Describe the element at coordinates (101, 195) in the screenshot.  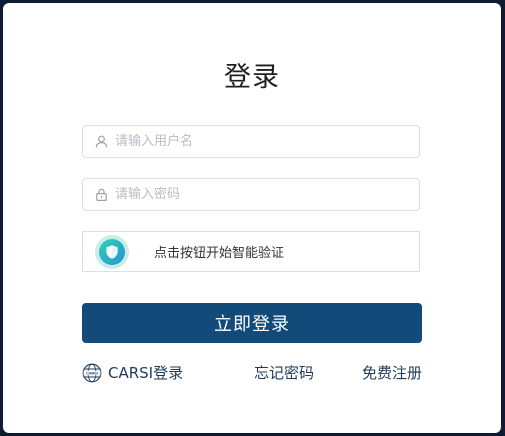
I see `lock-icon` at that location.